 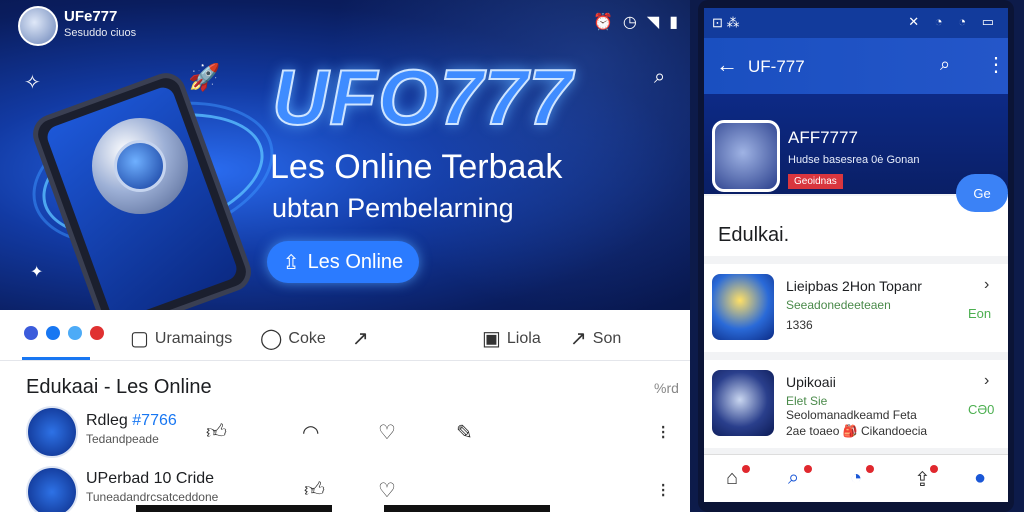 I want to click on app-bar: ← UF-777 ⌕ ⋮, so click(x=856, y=66).